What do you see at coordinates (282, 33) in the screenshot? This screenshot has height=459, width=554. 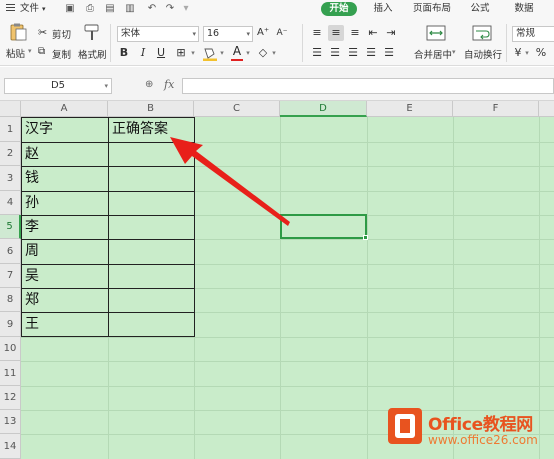 I see `decrease-font-icon: A⁻` at bounding box center [282, 33].